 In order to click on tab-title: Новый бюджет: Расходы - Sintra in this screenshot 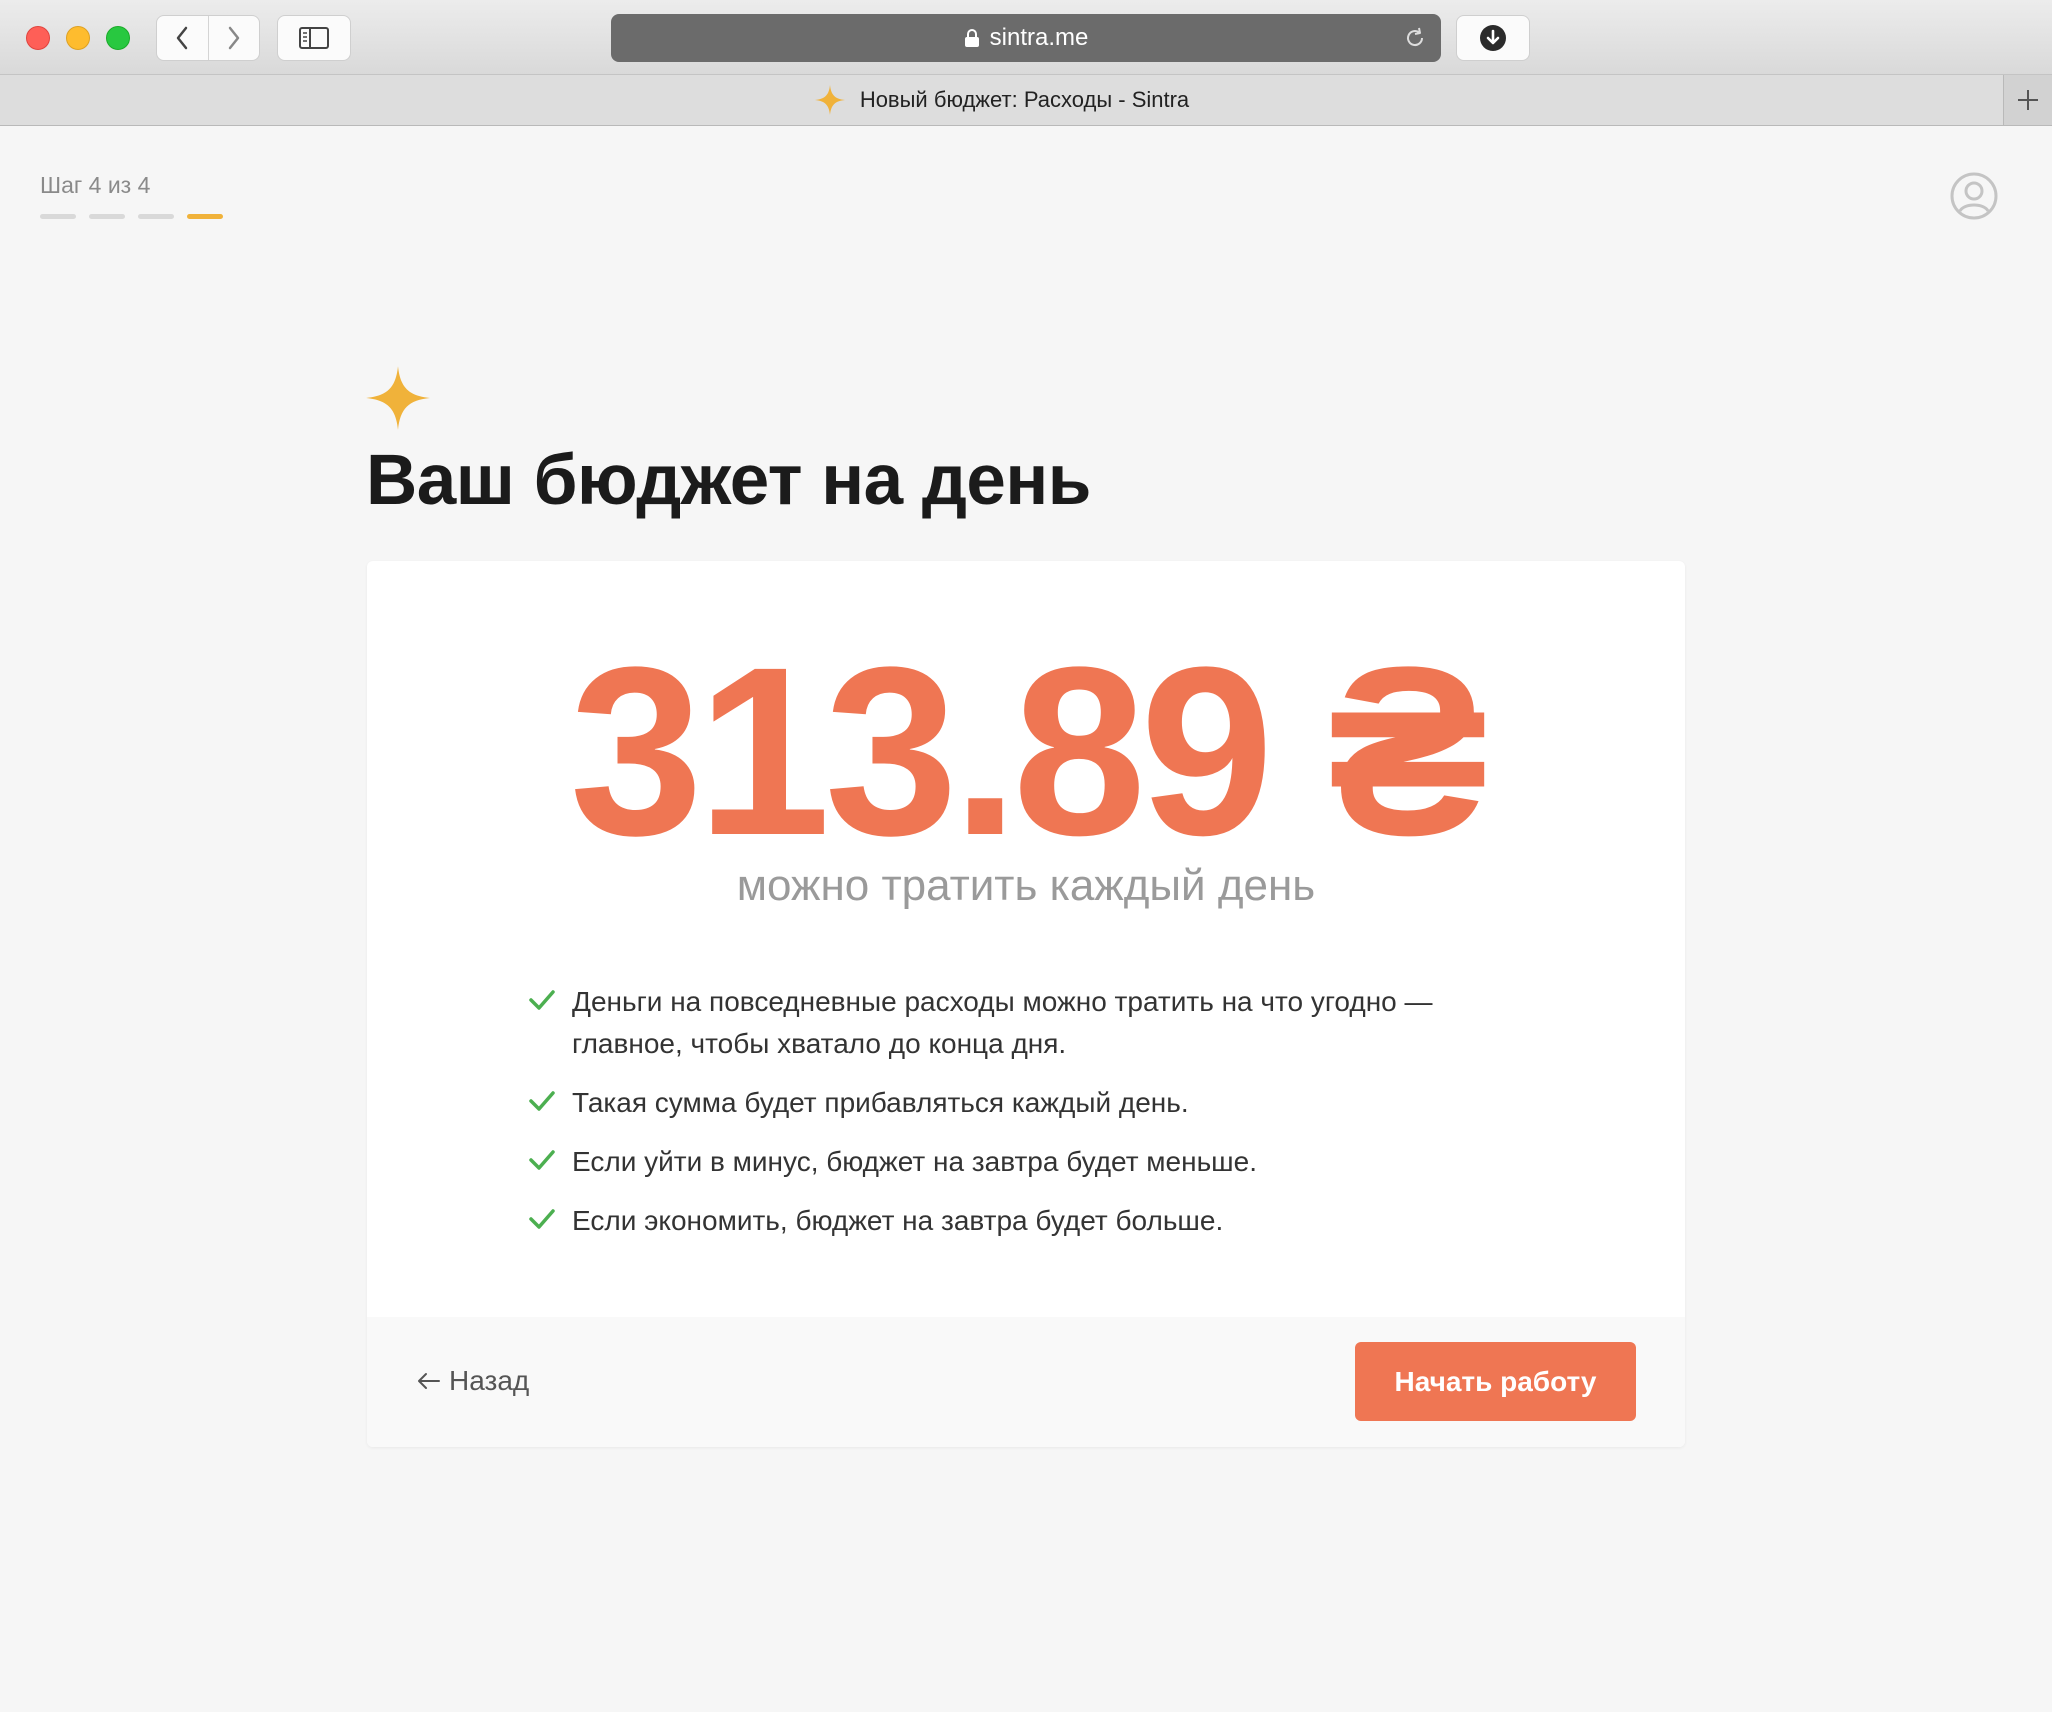, I will do `click(1024, 99)`.